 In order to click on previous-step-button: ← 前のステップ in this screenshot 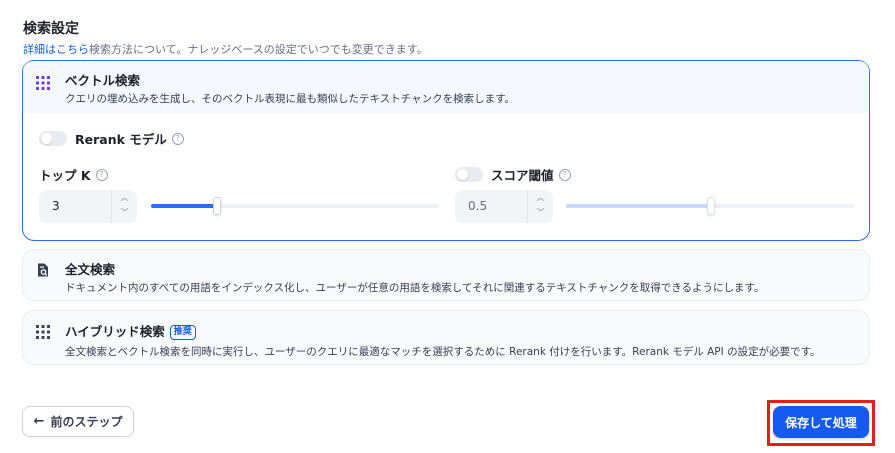, I will do `click(78, 421)`.